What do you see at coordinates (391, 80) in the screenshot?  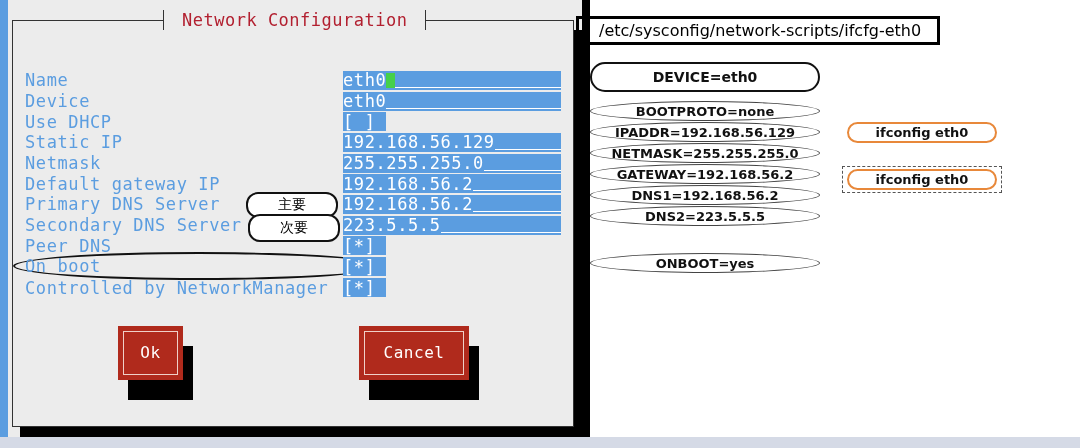 I see `cursor-icon` at bounding box center [391, 80].